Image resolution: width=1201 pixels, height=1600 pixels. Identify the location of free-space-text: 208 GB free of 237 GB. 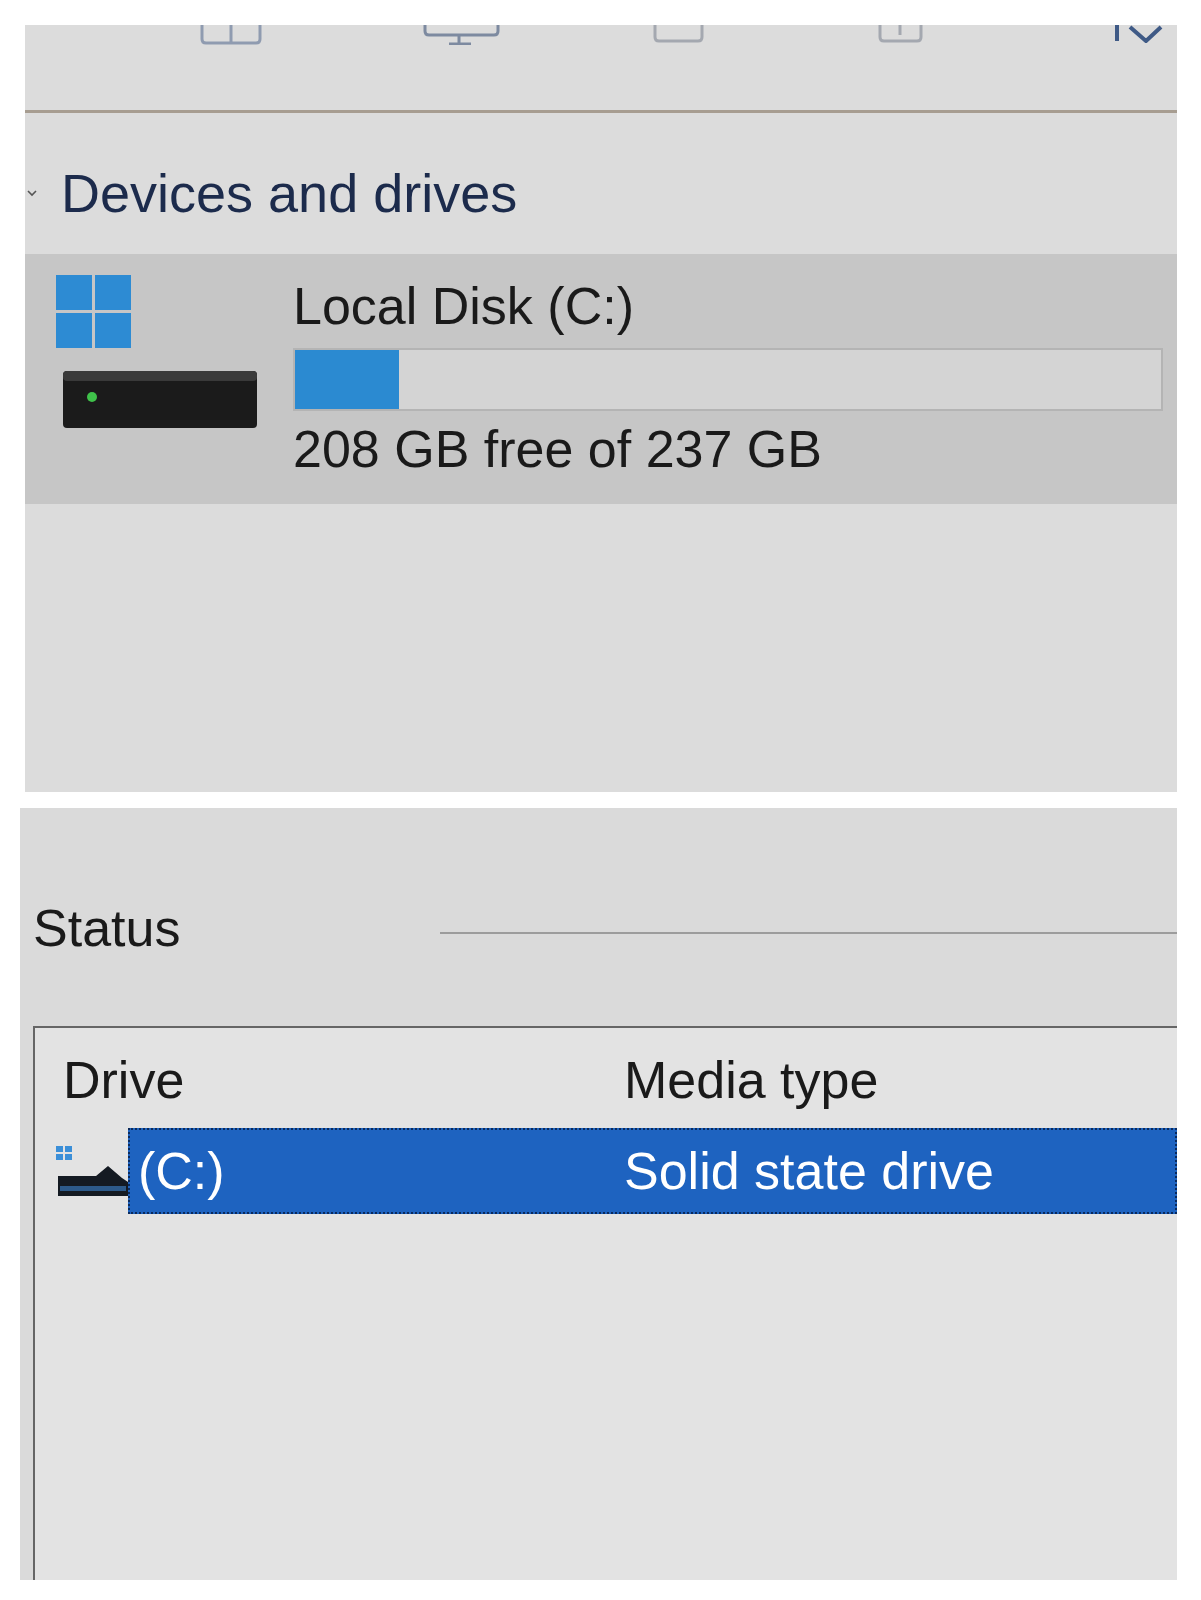
(557, 449).